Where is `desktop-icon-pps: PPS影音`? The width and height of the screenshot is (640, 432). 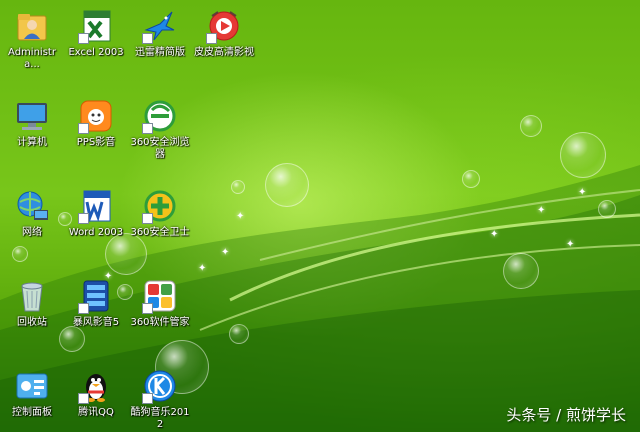
desktop-icon-pps: PPS影音 is located at coordinates (96, 128).